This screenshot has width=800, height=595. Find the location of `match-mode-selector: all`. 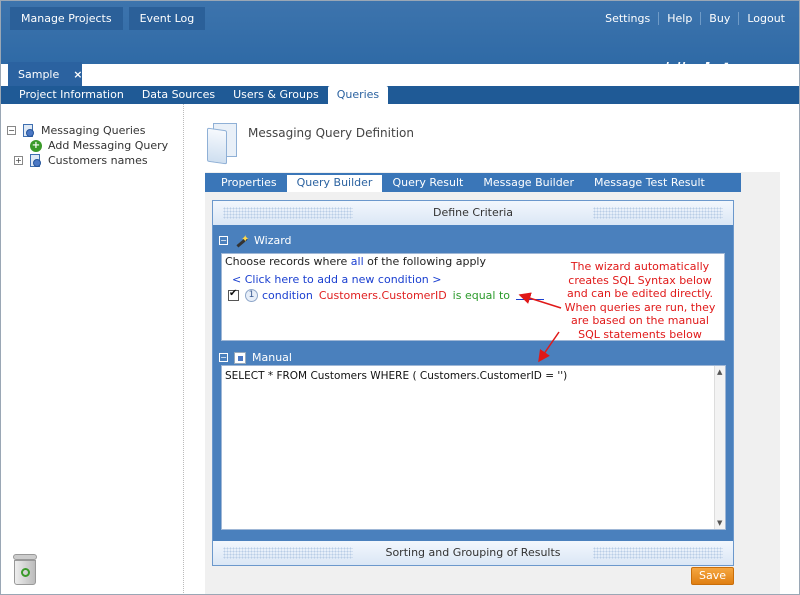

match-mode-selector: all is located at coordinates (357, 261).